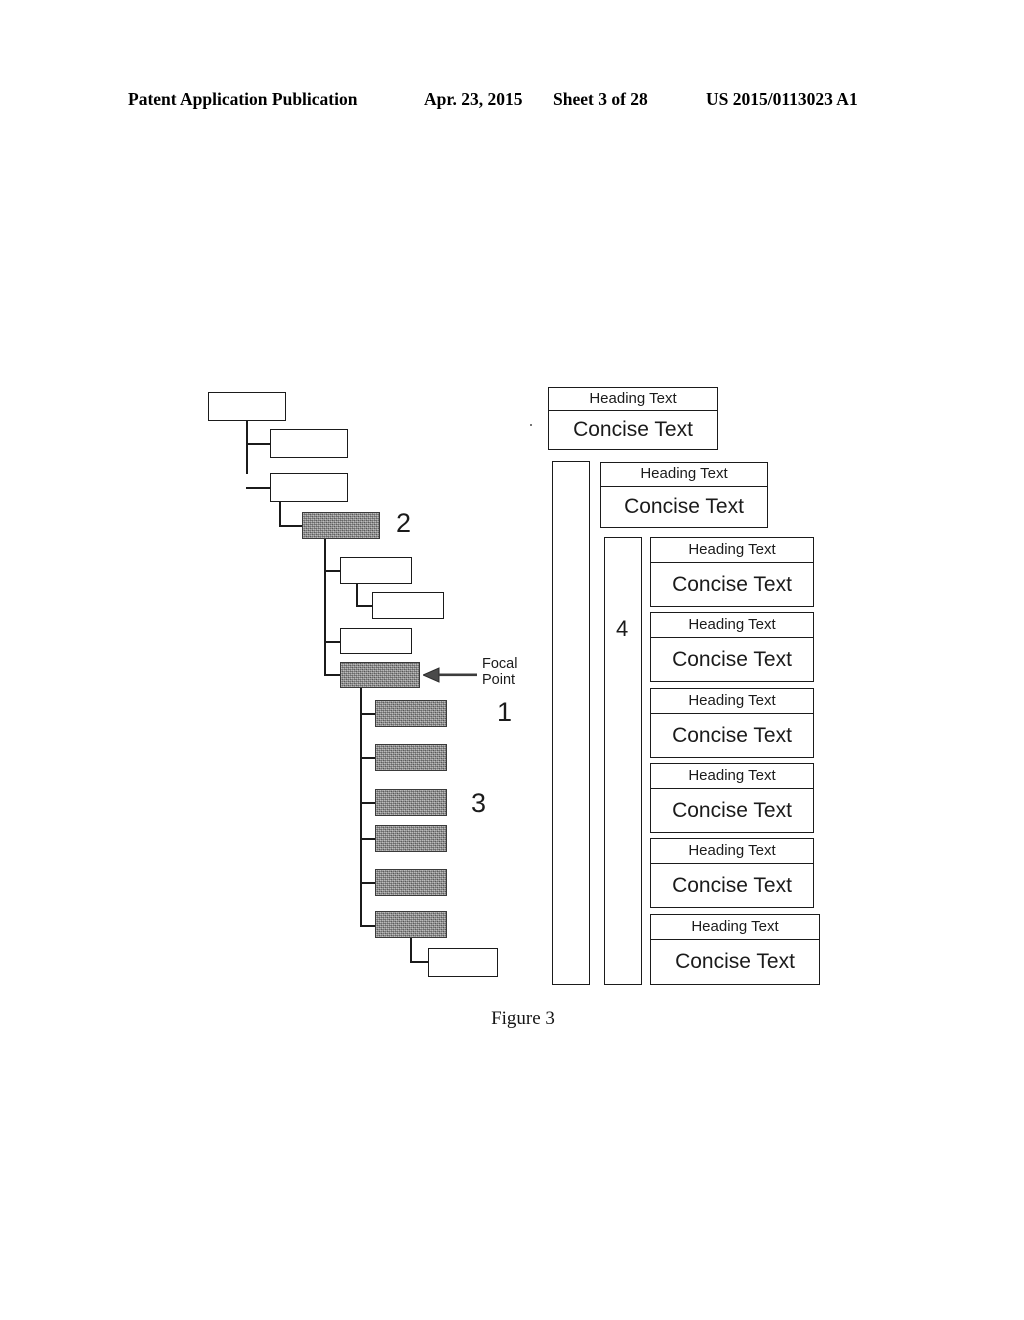  I want to click on tree-node-focal-point-node, so click(380, 675).